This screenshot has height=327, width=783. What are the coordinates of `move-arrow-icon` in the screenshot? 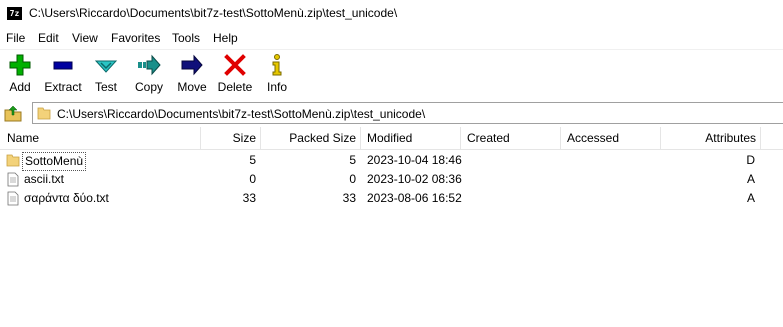 It's located at (192, 65).